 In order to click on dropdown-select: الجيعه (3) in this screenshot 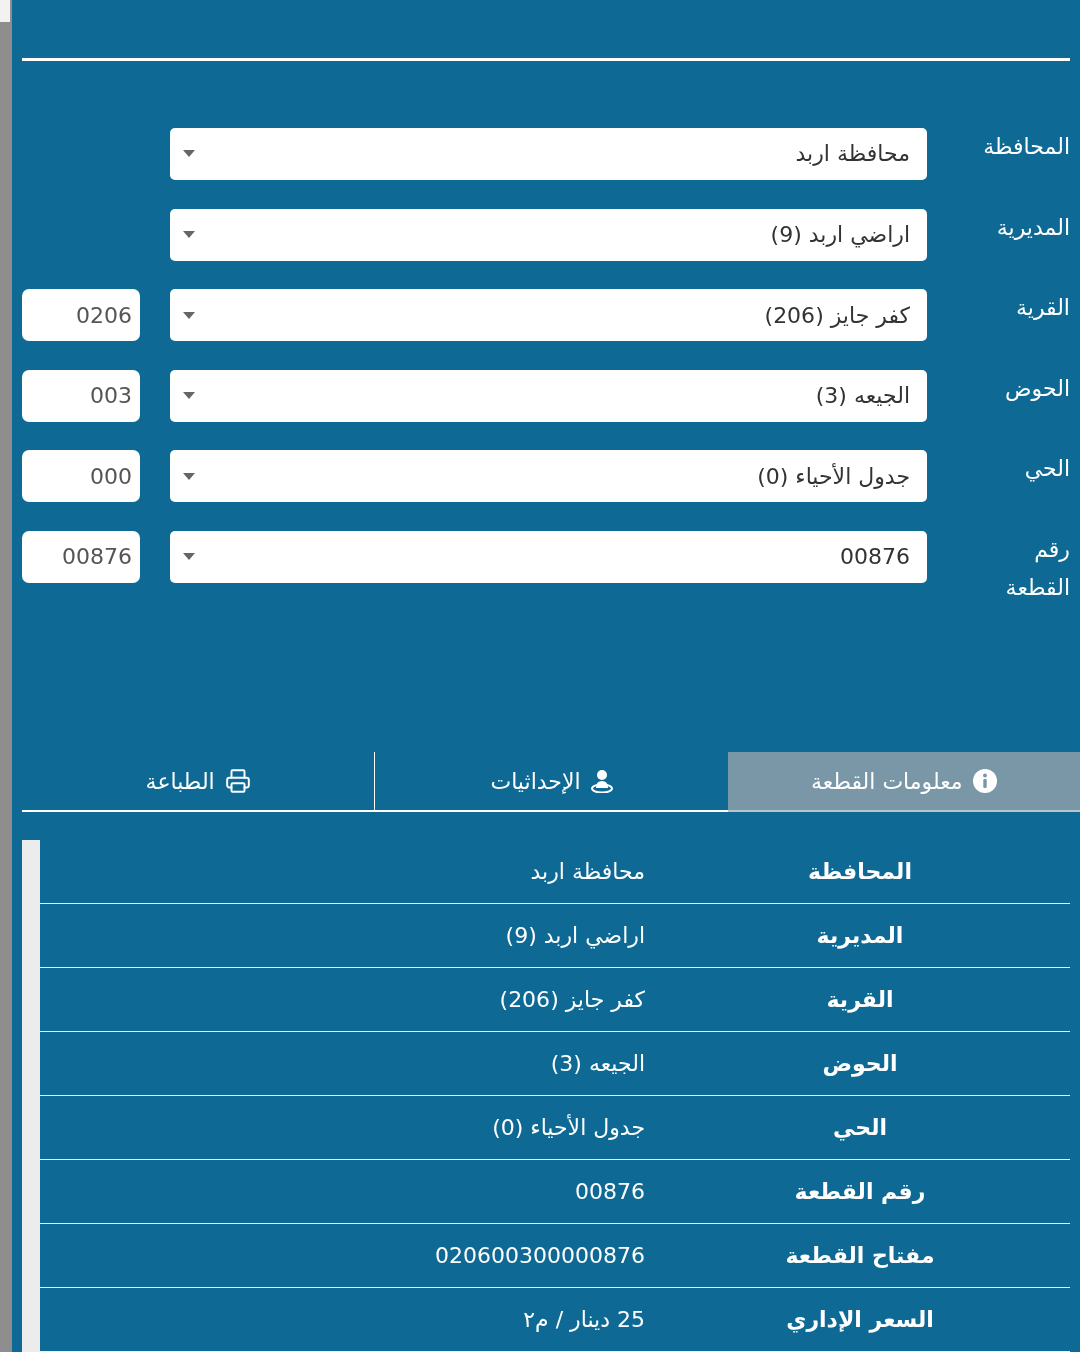, I will do `click(548, 395)`.